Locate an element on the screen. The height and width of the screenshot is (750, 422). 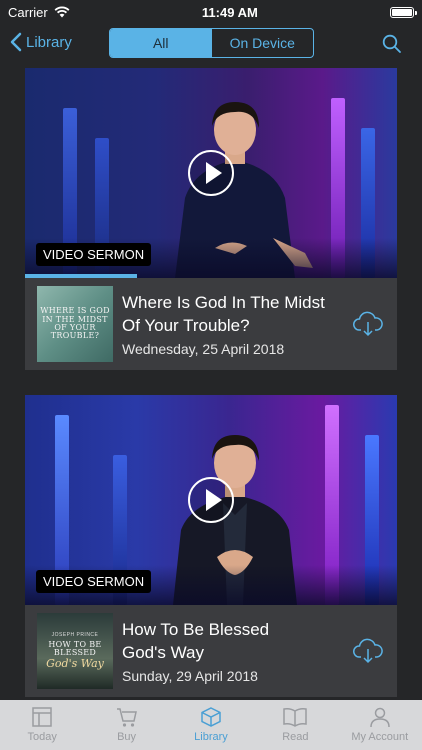
back-button: Library is located at coordinates (41, 42).